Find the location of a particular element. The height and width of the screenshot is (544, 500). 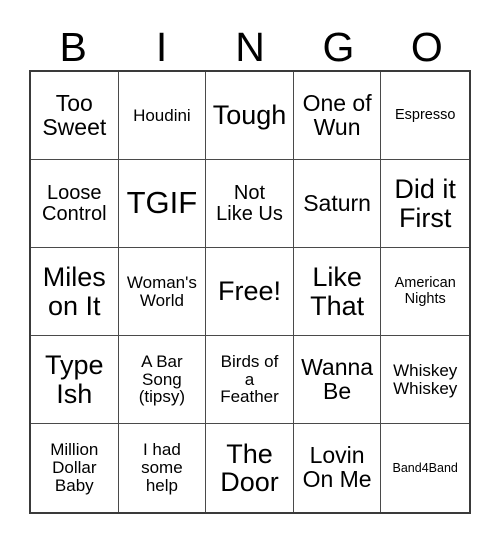

bingo-cell: Wanna Be is located at coordinates (337, 380).